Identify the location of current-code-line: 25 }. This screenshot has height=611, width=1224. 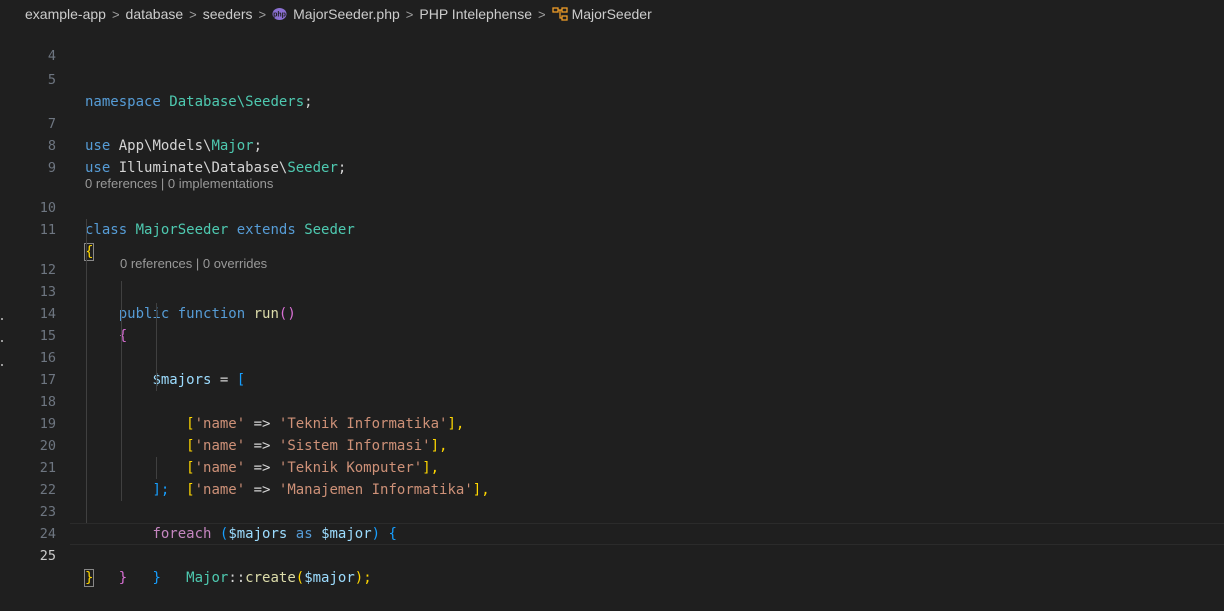
(612, 555).